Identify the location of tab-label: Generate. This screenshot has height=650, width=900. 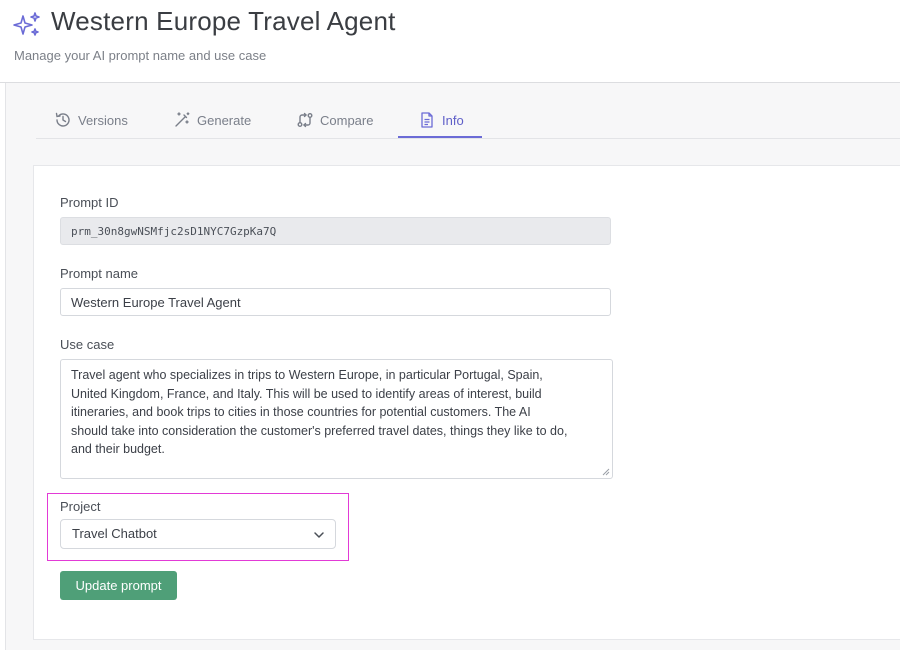
(224, 120).